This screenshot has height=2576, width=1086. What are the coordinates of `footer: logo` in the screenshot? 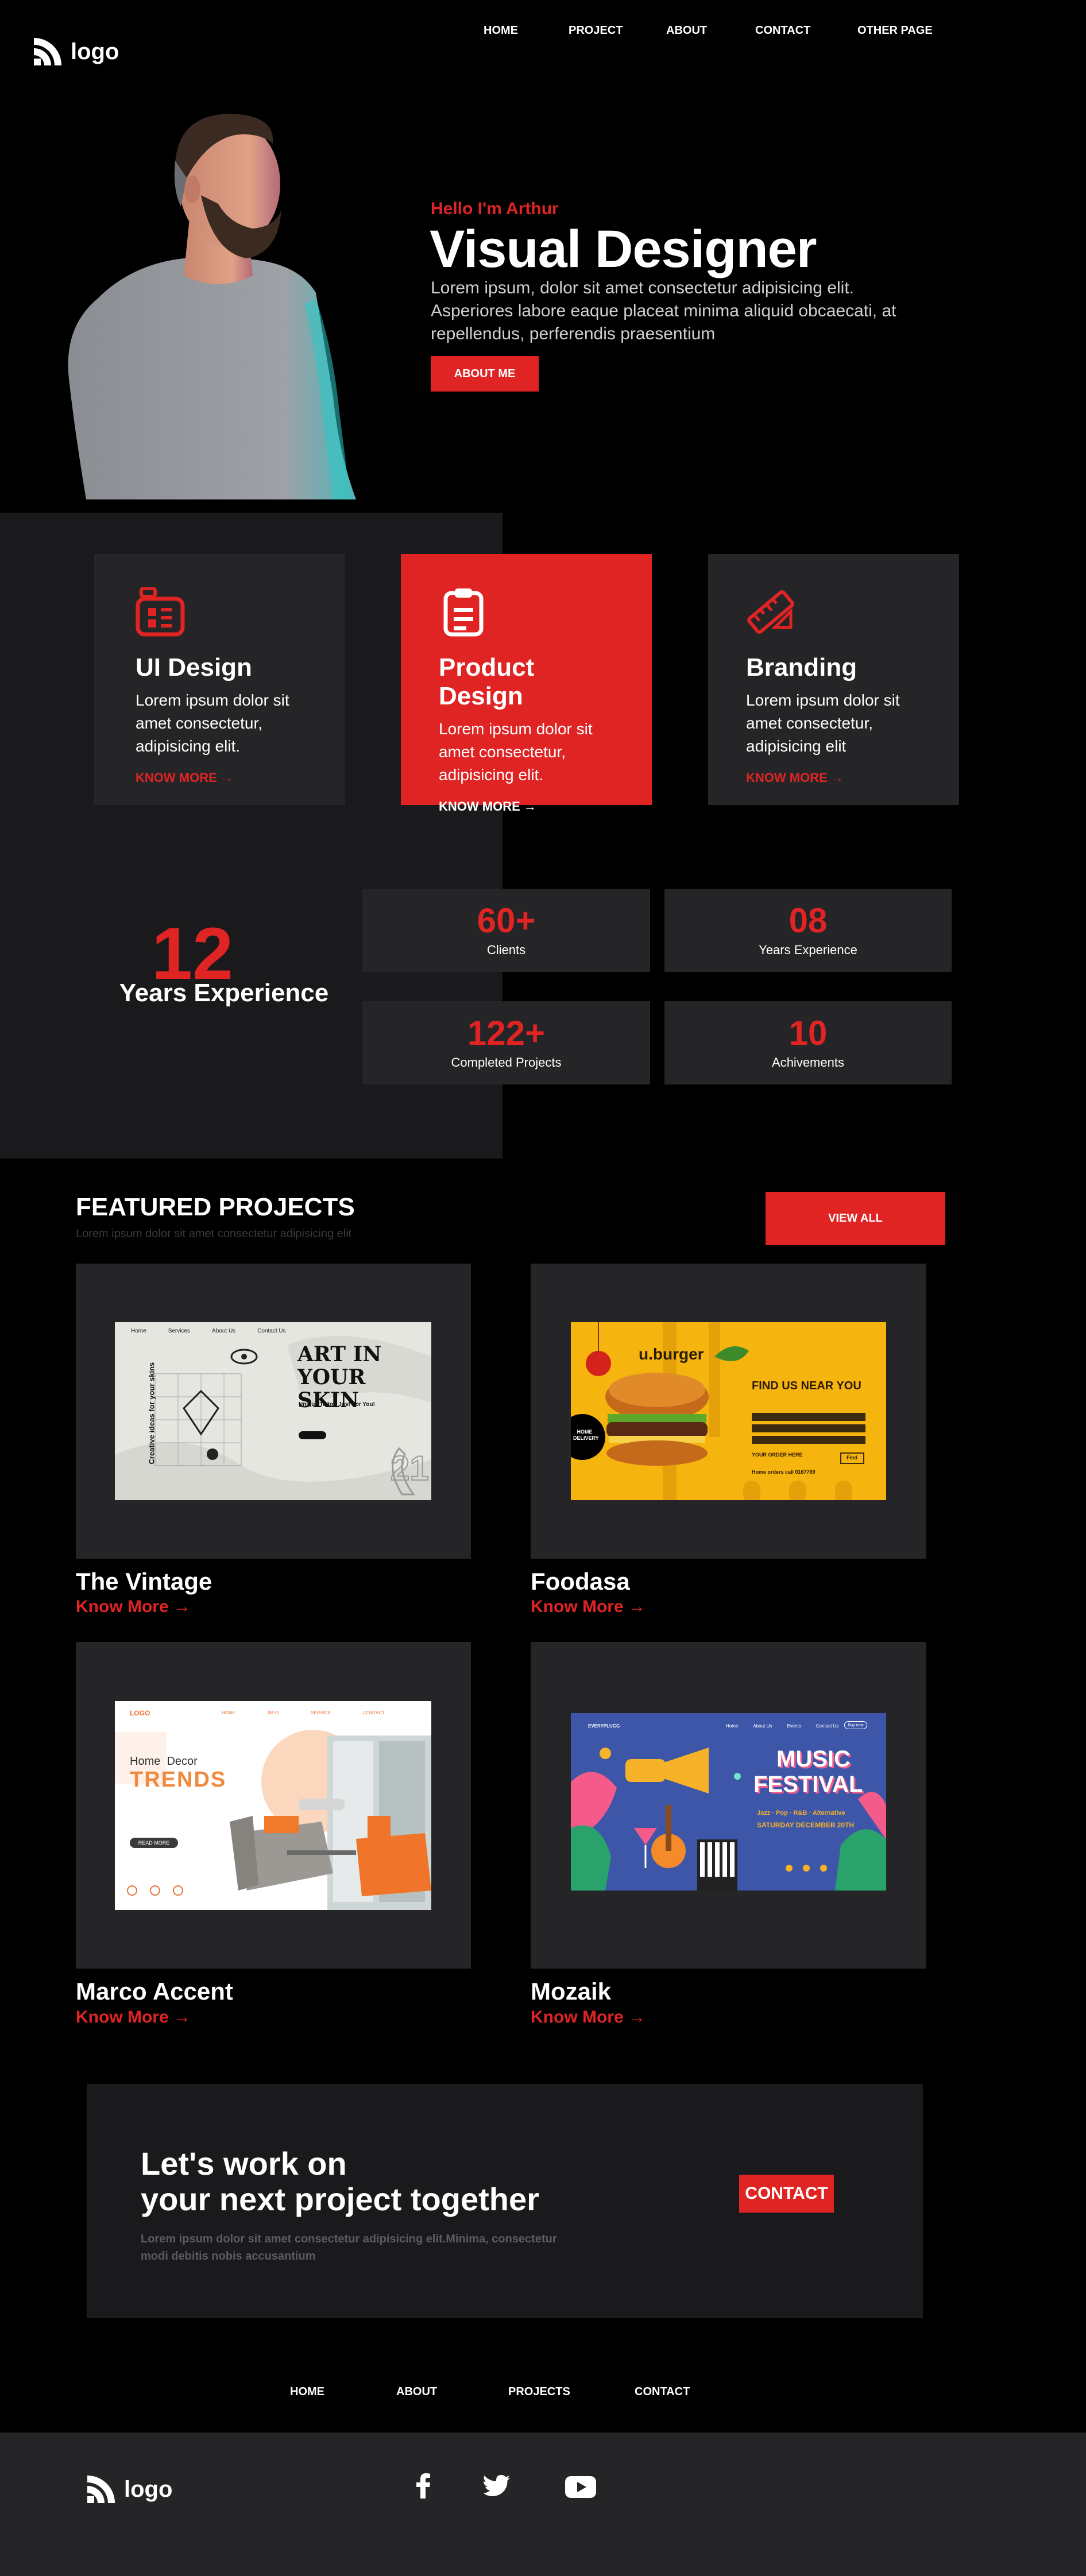 It's located at (543, 2504).